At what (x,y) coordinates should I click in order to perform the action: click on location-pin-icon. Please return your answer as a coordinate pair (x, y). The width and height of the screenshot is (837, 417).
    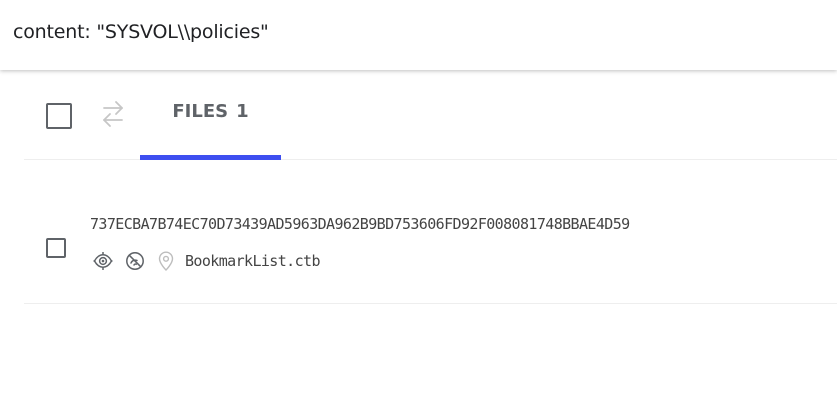
    Looking at the image, I should click on (166, 261).